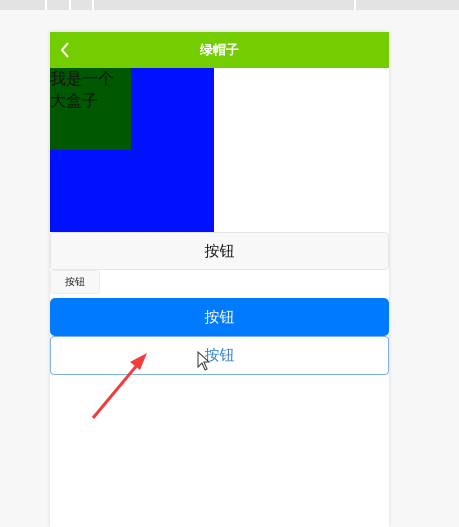  What do you see at coordinates (119, 386) in the screenshot?
I see `arrow-annotation` at bounding box center [119, 386].